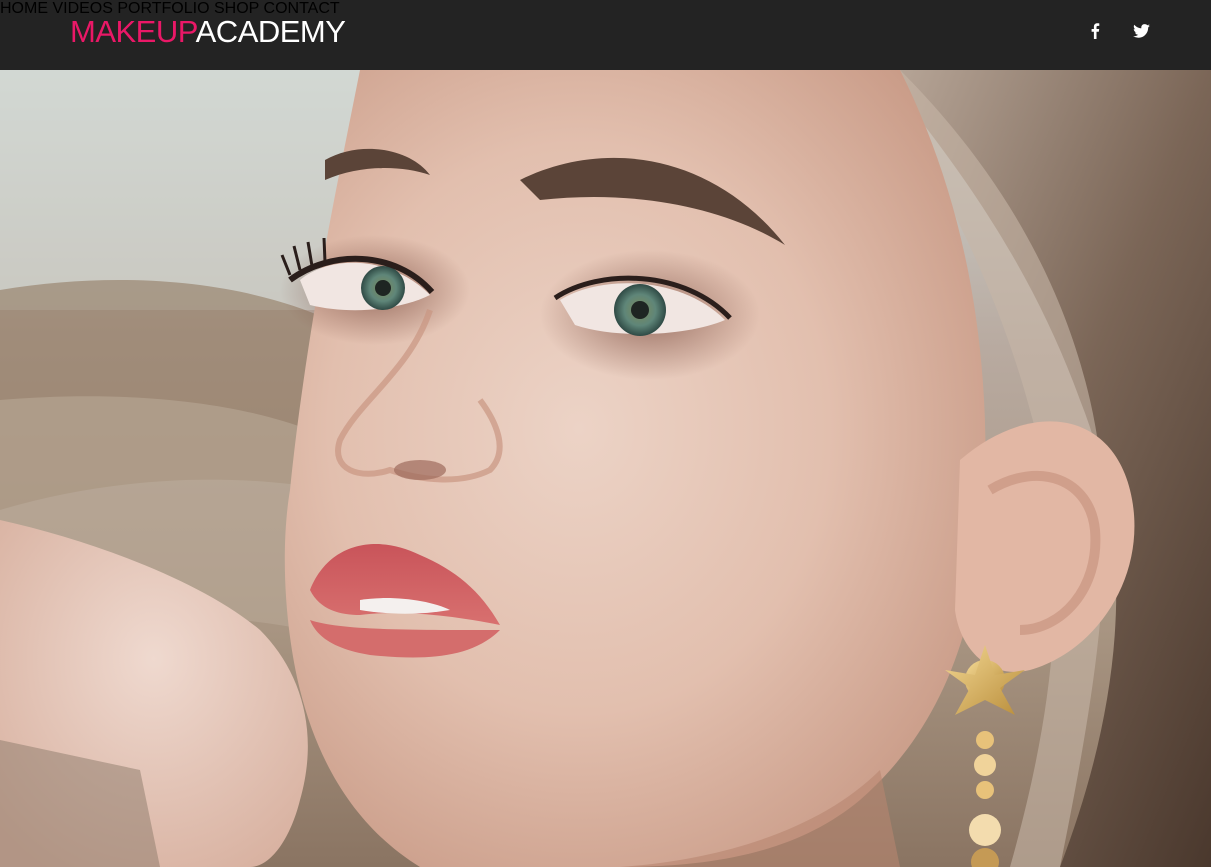  Describe the element at coordinates (133, 31) in the screenshot. I see `logo-accent-text: MAKEUP` at that location.